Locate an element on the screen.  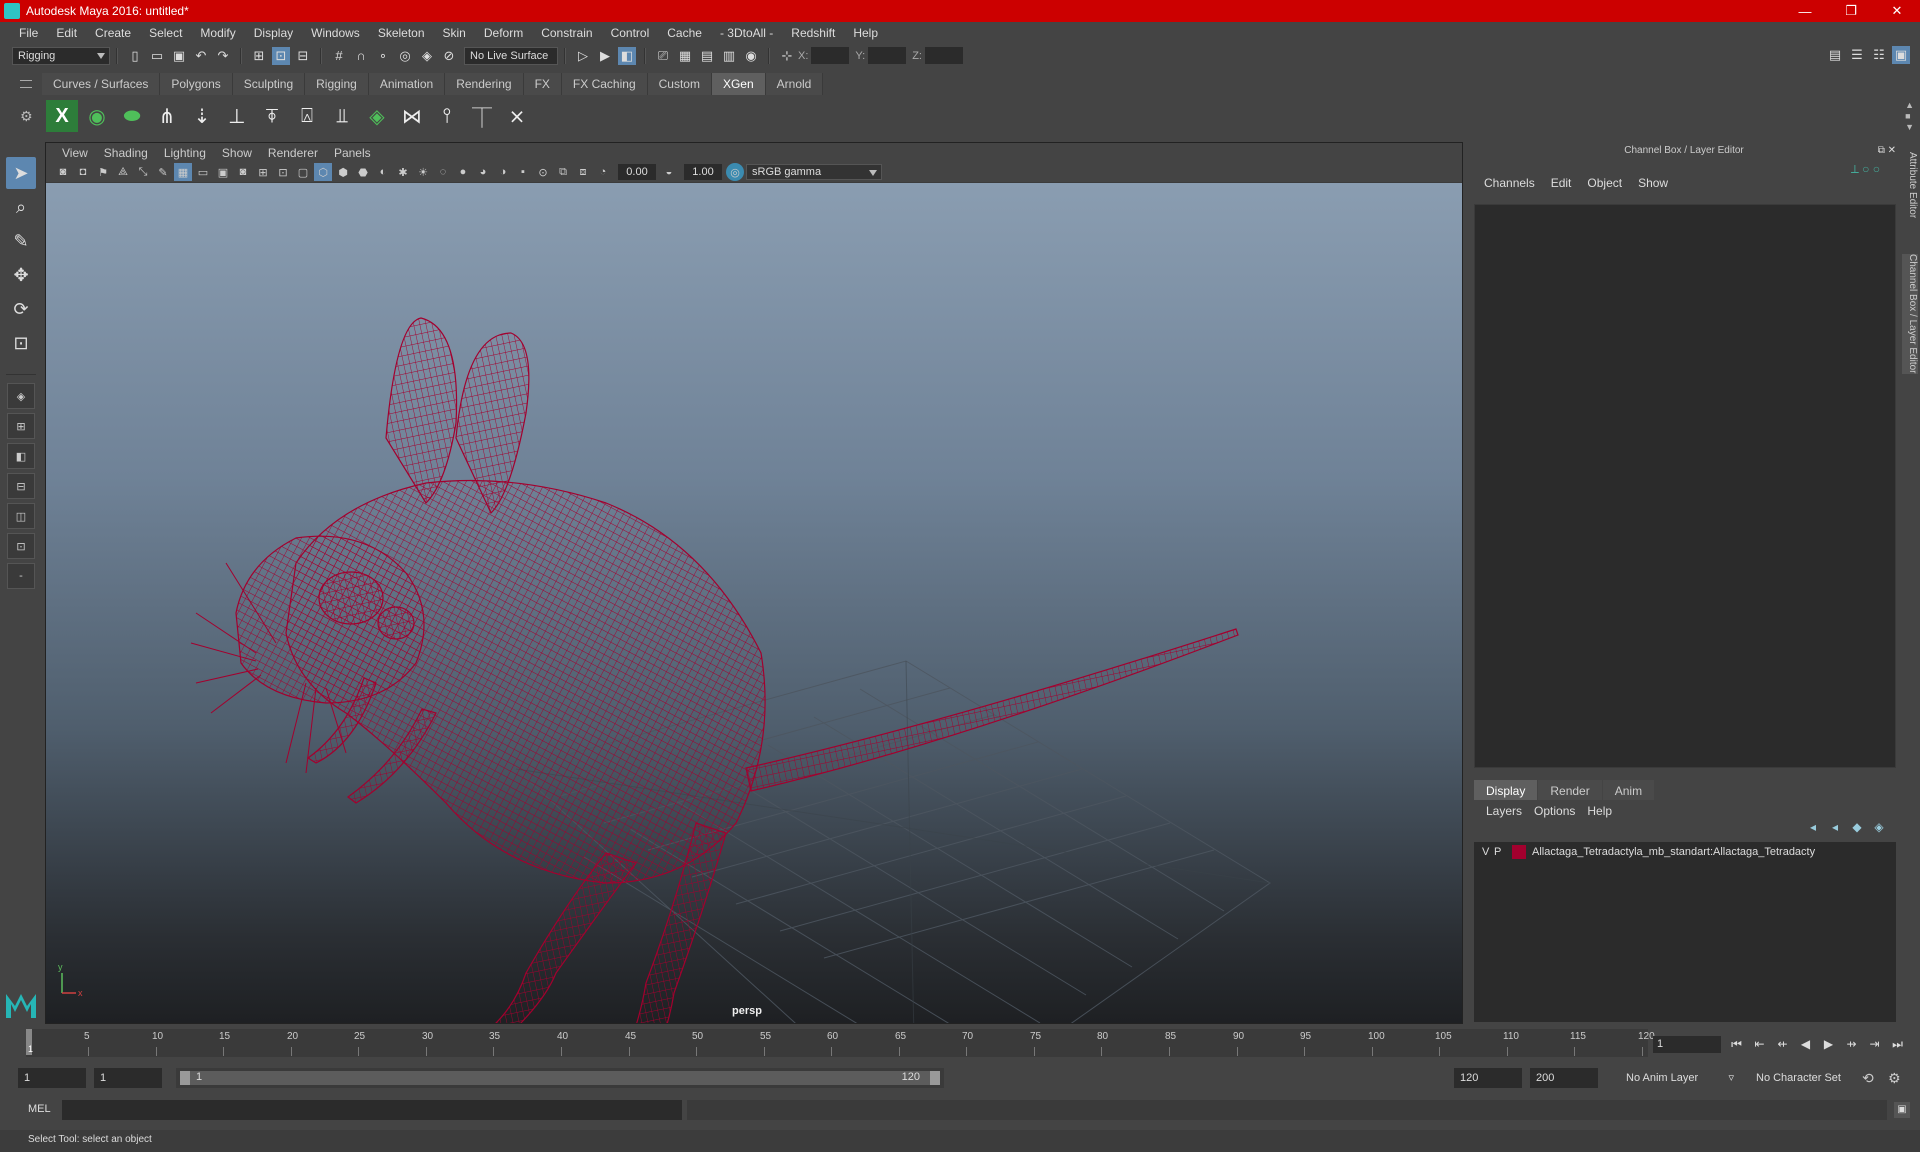
tab-custom: Custom is located at coordinates (679, 84).